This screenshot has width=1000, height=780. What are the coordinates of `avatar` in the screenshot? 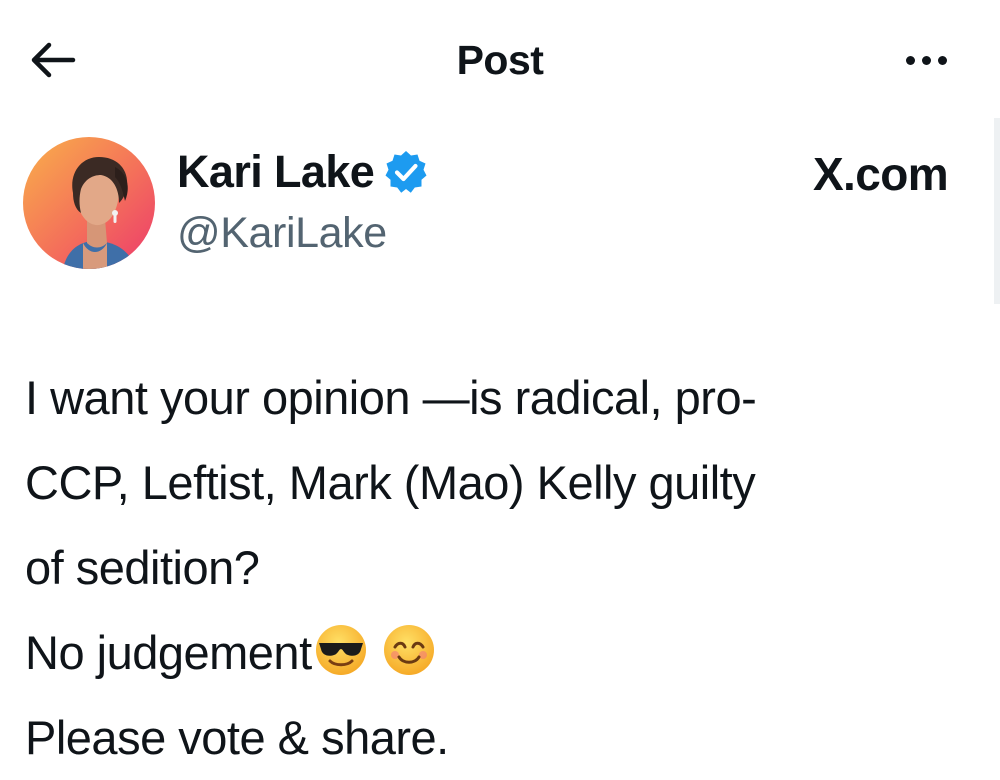 It's located at (89, 203).